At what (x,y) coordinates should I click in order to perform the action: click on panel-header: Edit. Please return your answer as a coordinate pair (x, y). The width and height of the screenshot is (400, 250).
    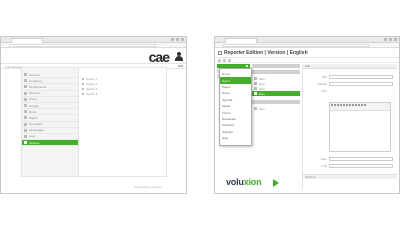
    Looking at the image, I should click on (350, 66).